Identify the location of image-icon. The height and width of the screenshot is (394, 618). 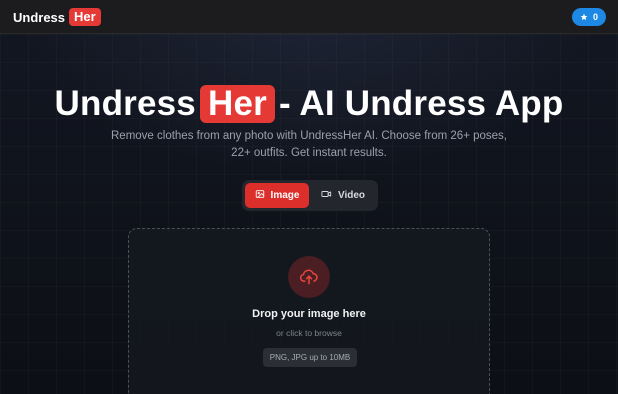
(260, 195).